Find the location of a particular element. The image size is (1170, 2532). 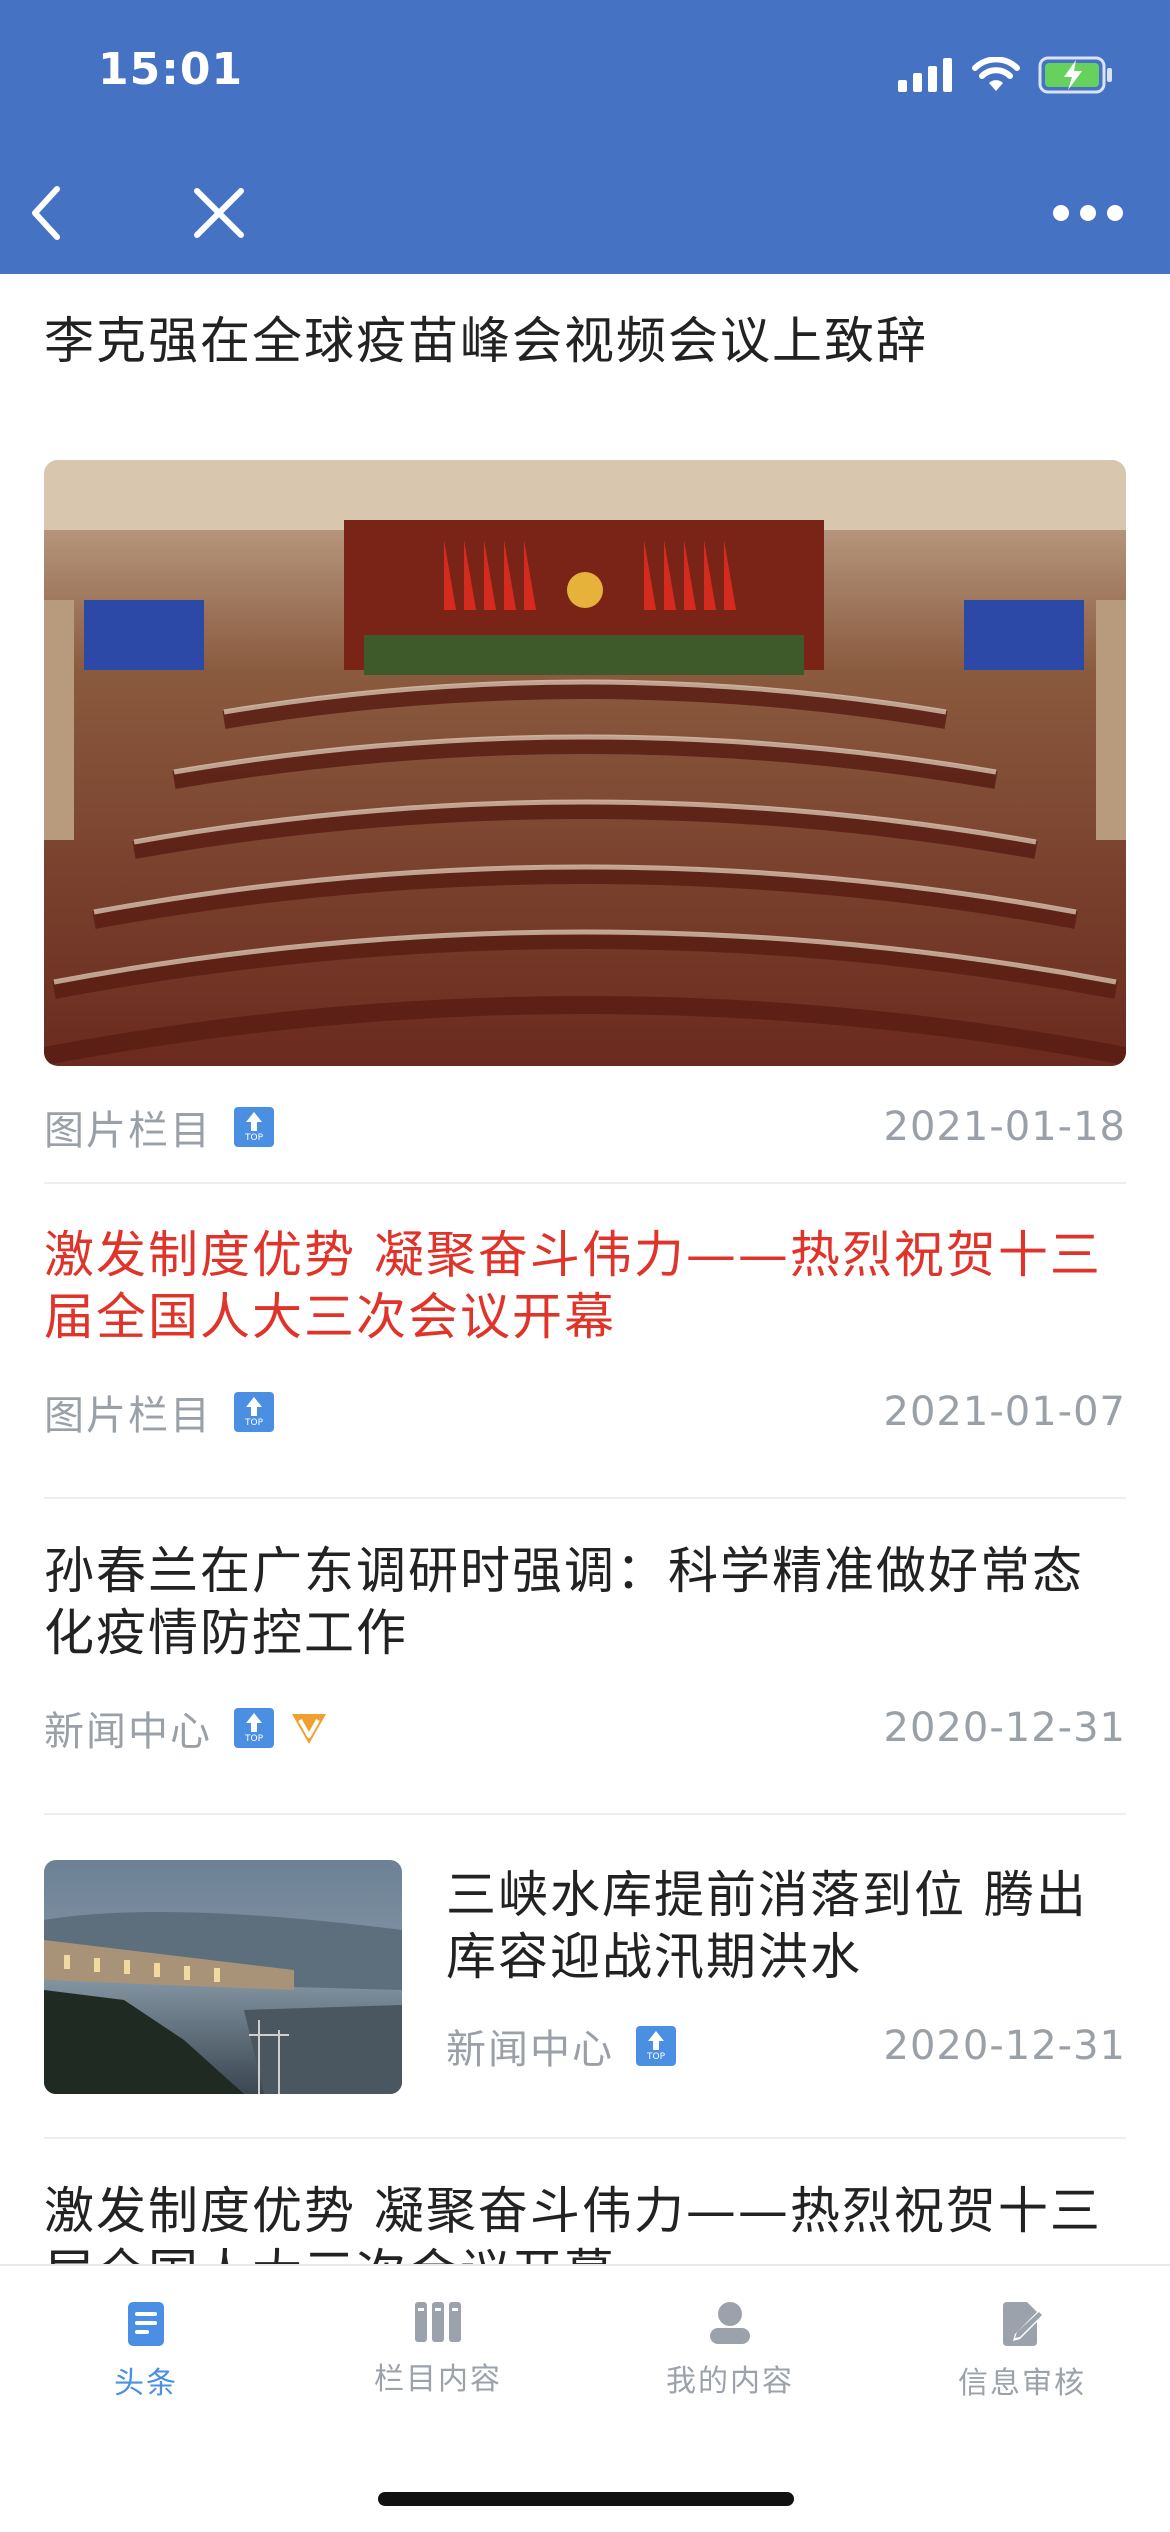

article-thumbnail is located at coordinates (223, 1977).